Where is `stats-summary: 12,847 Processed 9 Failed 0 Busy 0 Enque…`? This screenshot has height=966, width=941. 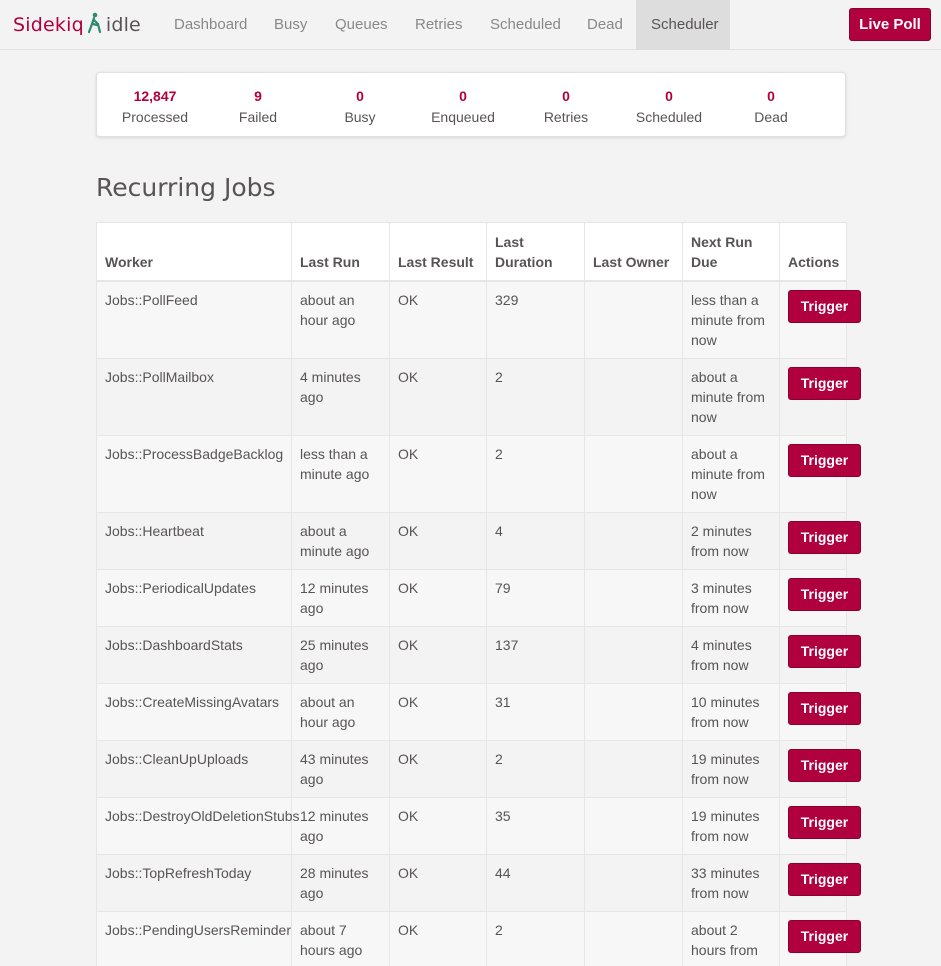 stats-summary: 12,847 Processed 9 Failed 0 Busy 0 Enque… is located at coordinates (471, 104).